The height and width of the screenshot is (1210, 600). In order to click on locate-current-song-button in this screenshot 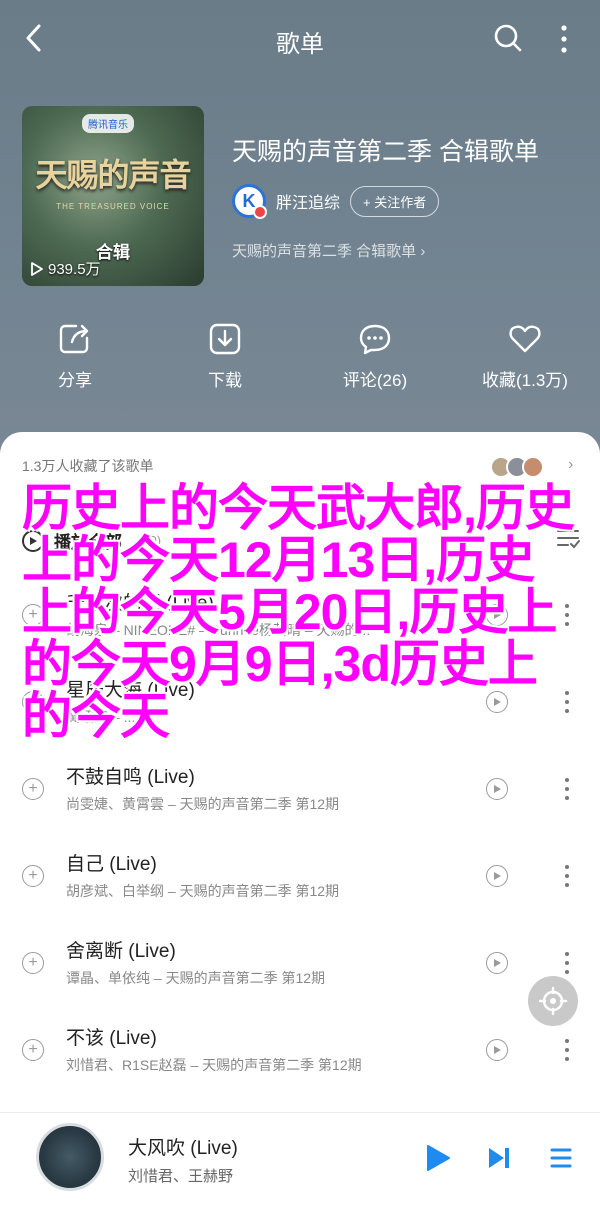, I will do `click(553, 1001)`.